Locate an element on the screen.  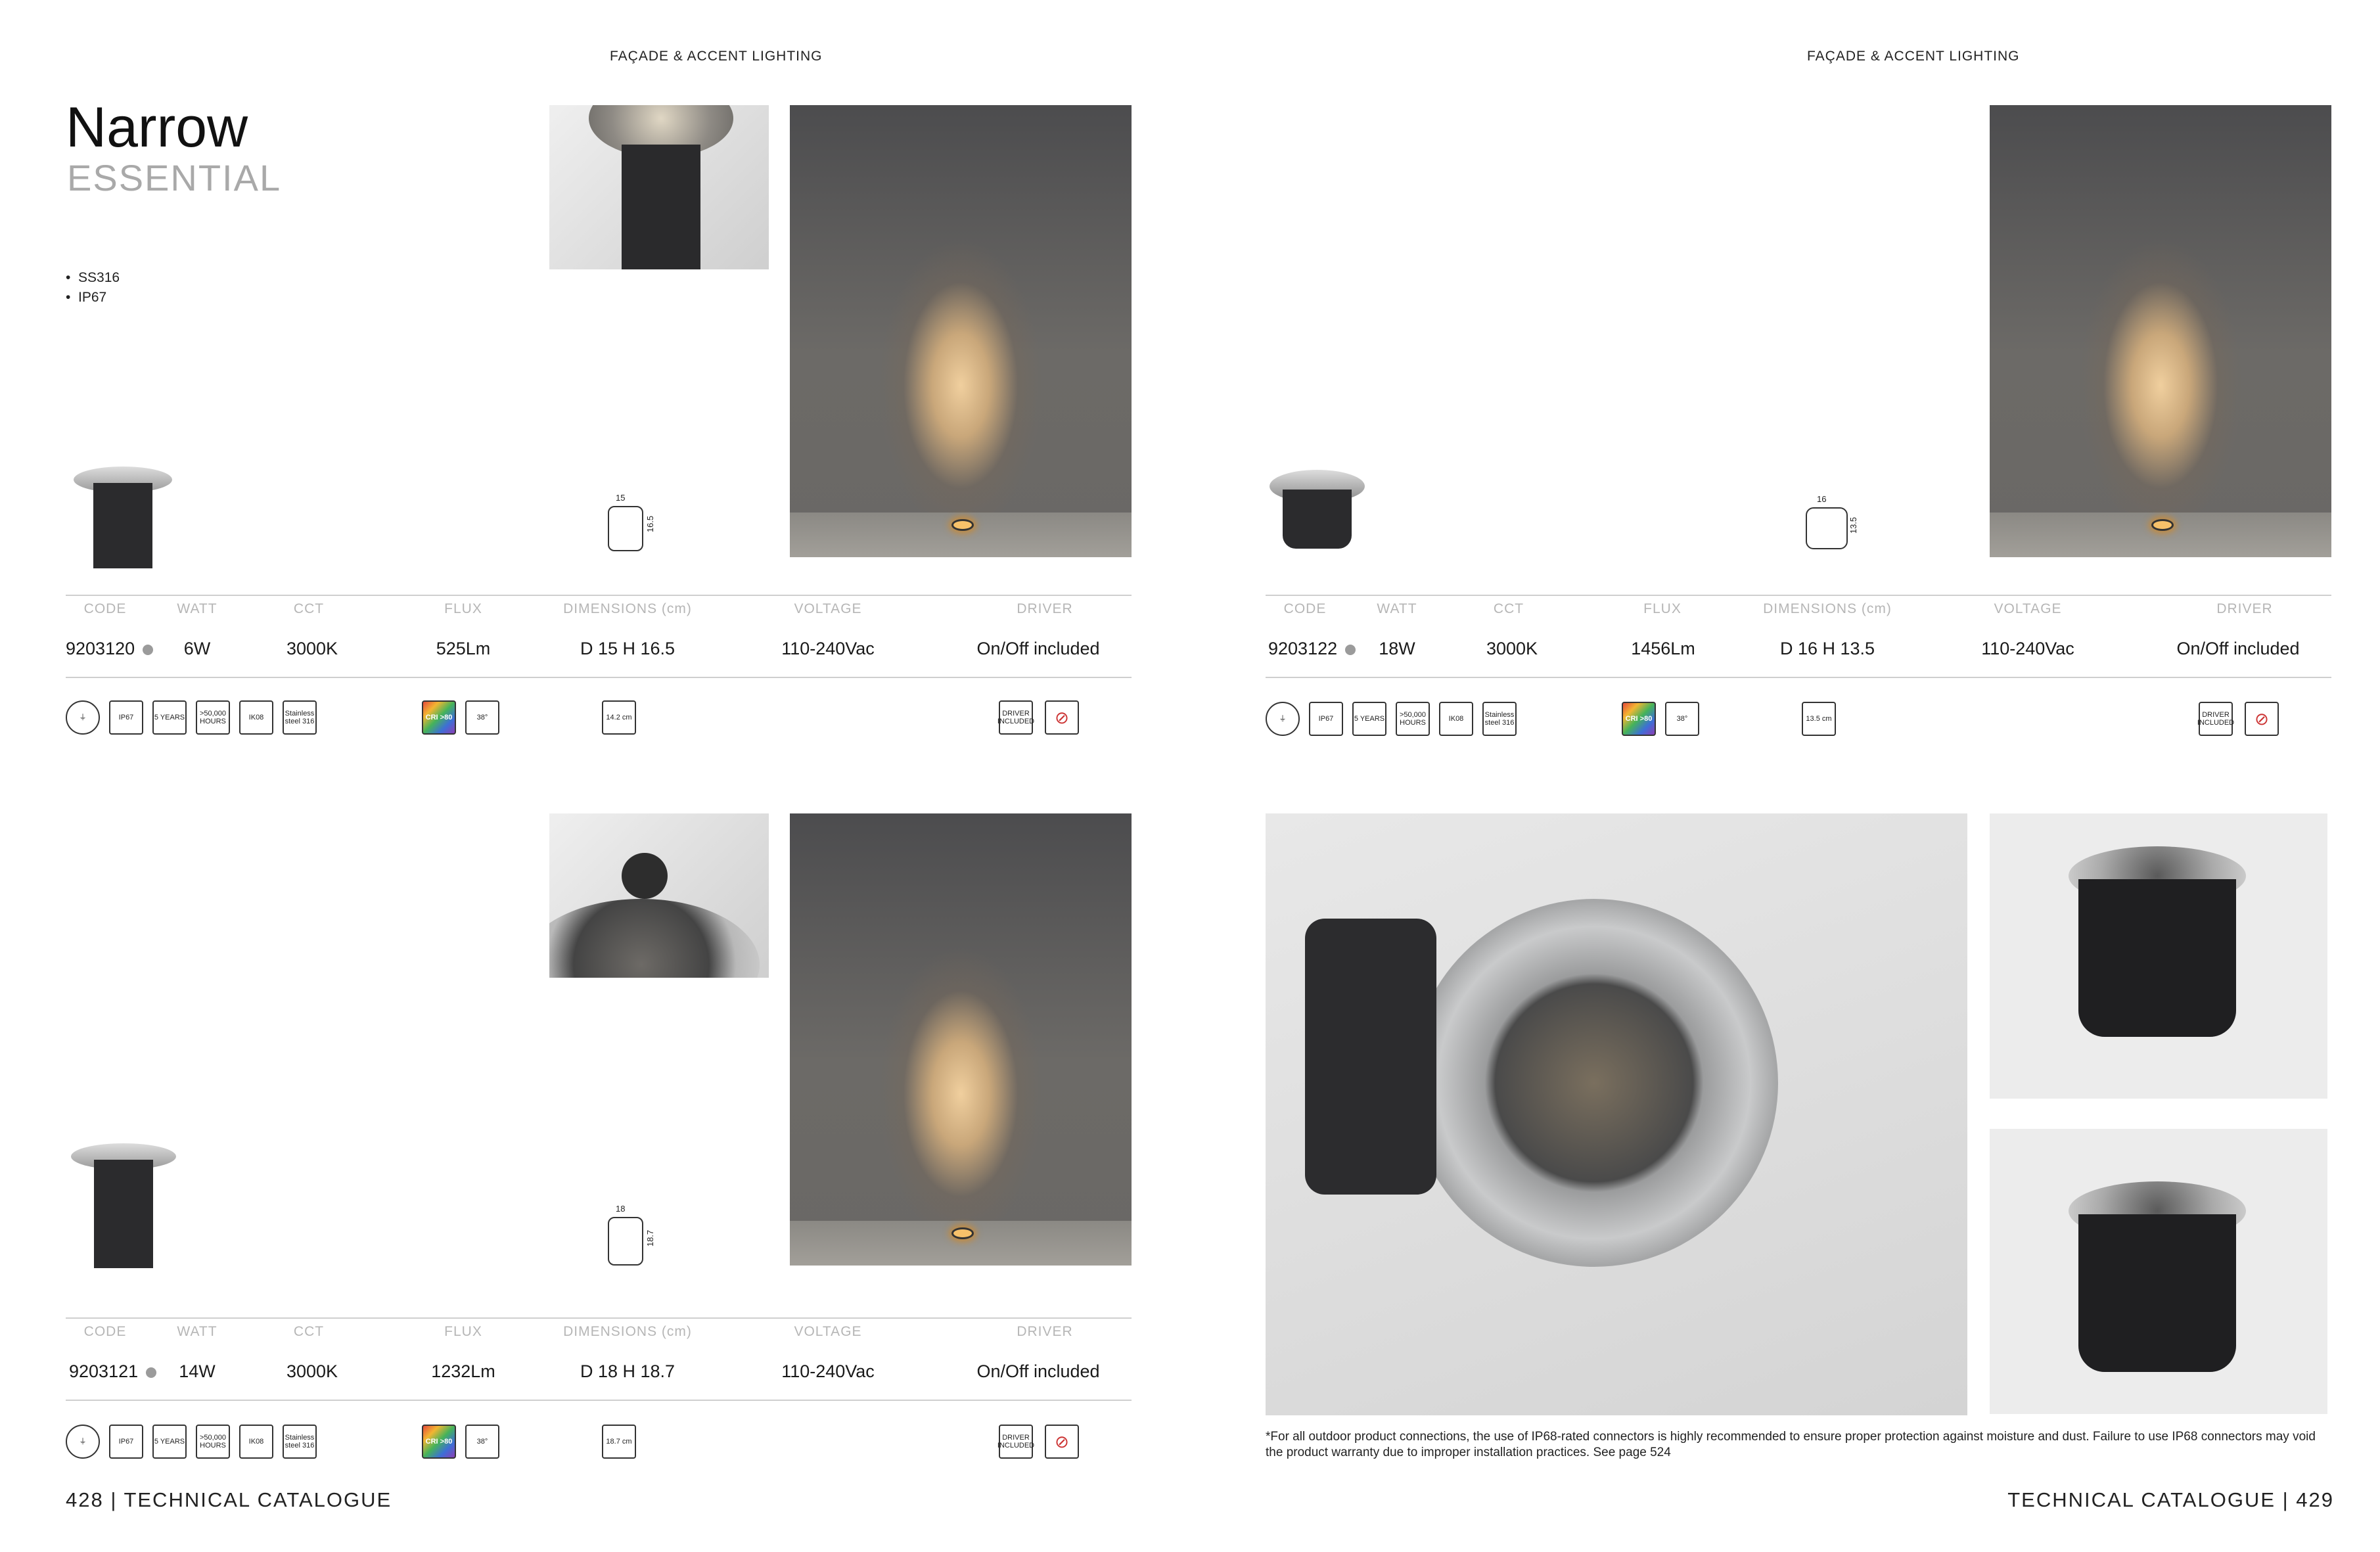
cutout-icon: 13.5 cm is located at coordinates (1819, 719).